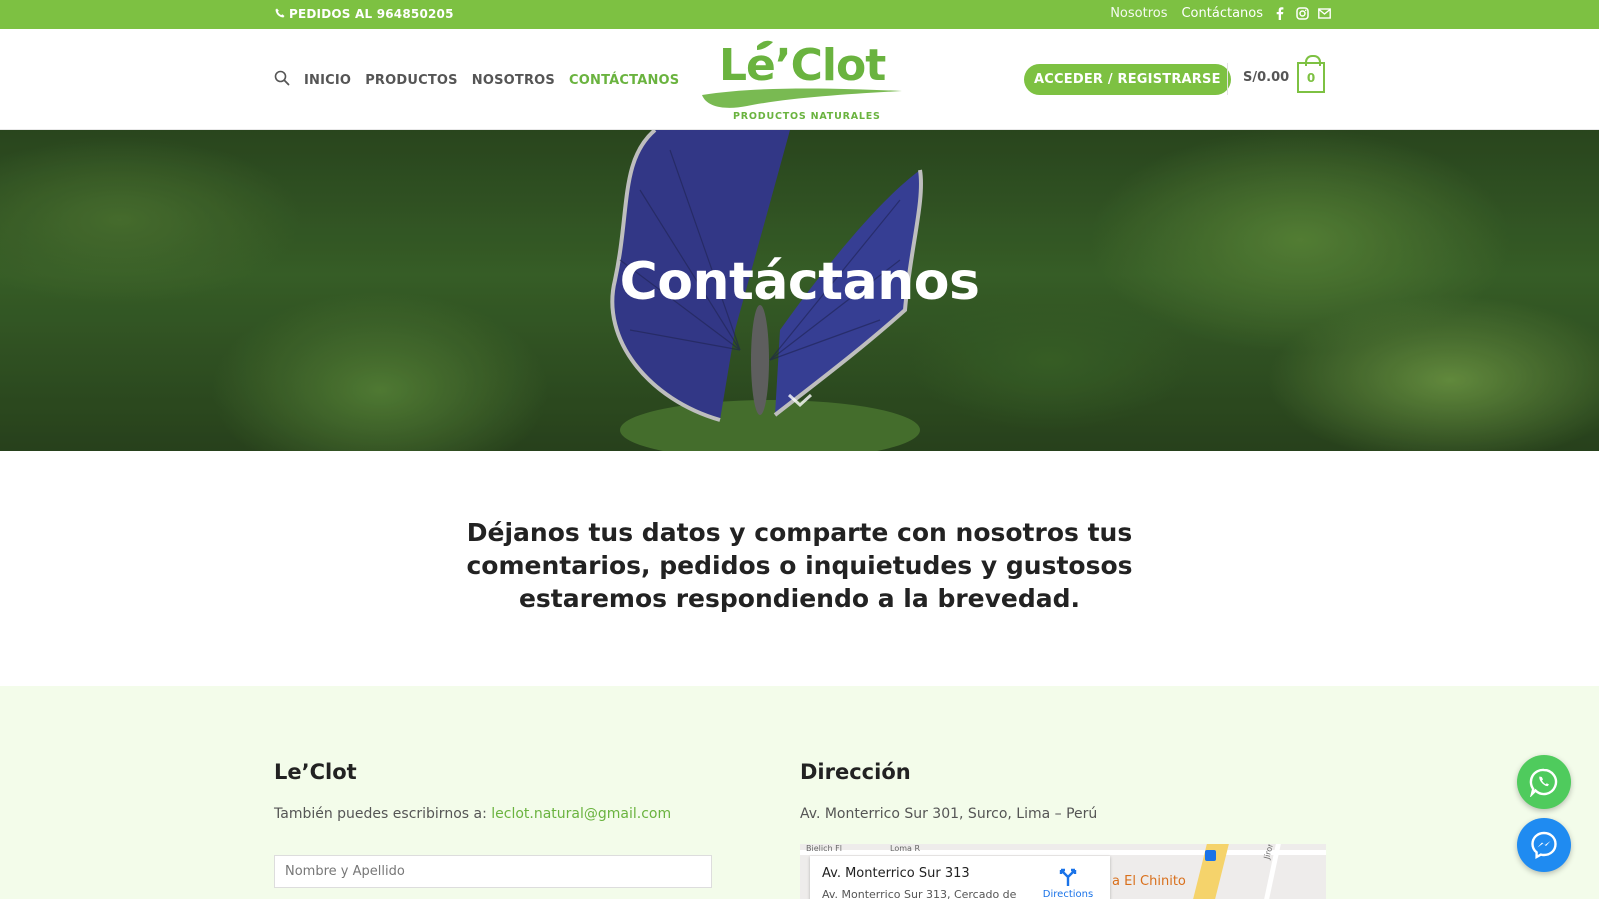 The height and width of the screenshot is (899, 1599). Describe the element at coordinates (1266, 77) in the screenshot. I see `cart-total: S/0.00` at that location.